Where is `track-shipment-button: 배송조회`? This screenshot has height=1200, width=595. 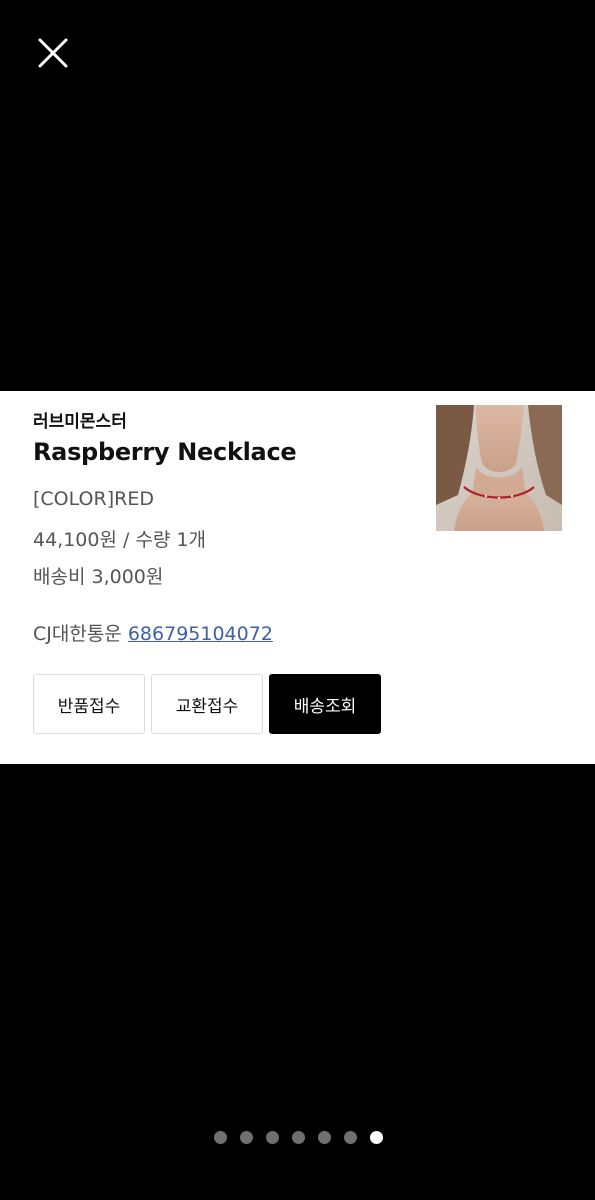 track-shipment-button: 배송조회 is located at coordinates (325, 704).